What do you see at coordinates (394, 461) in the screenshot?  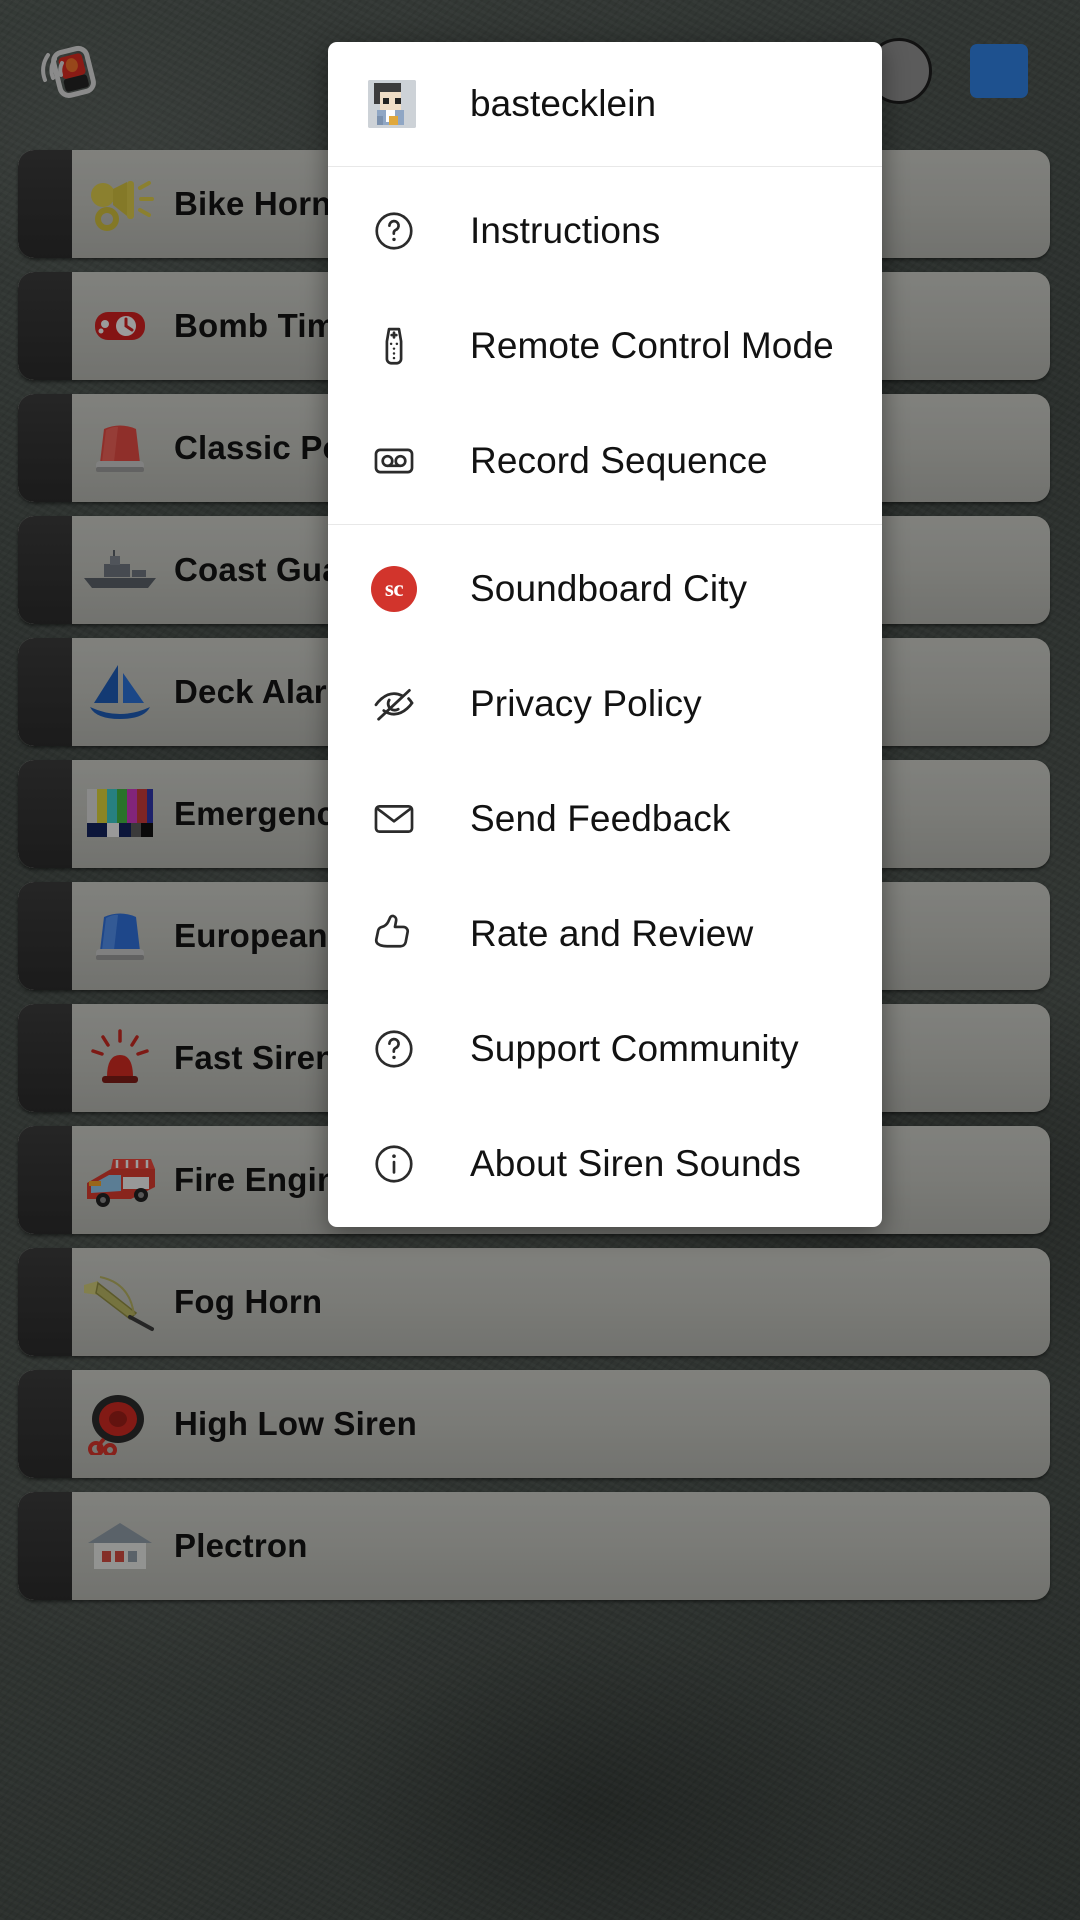 I see `cassette-tape-icon` at bounding box center [394, 461].